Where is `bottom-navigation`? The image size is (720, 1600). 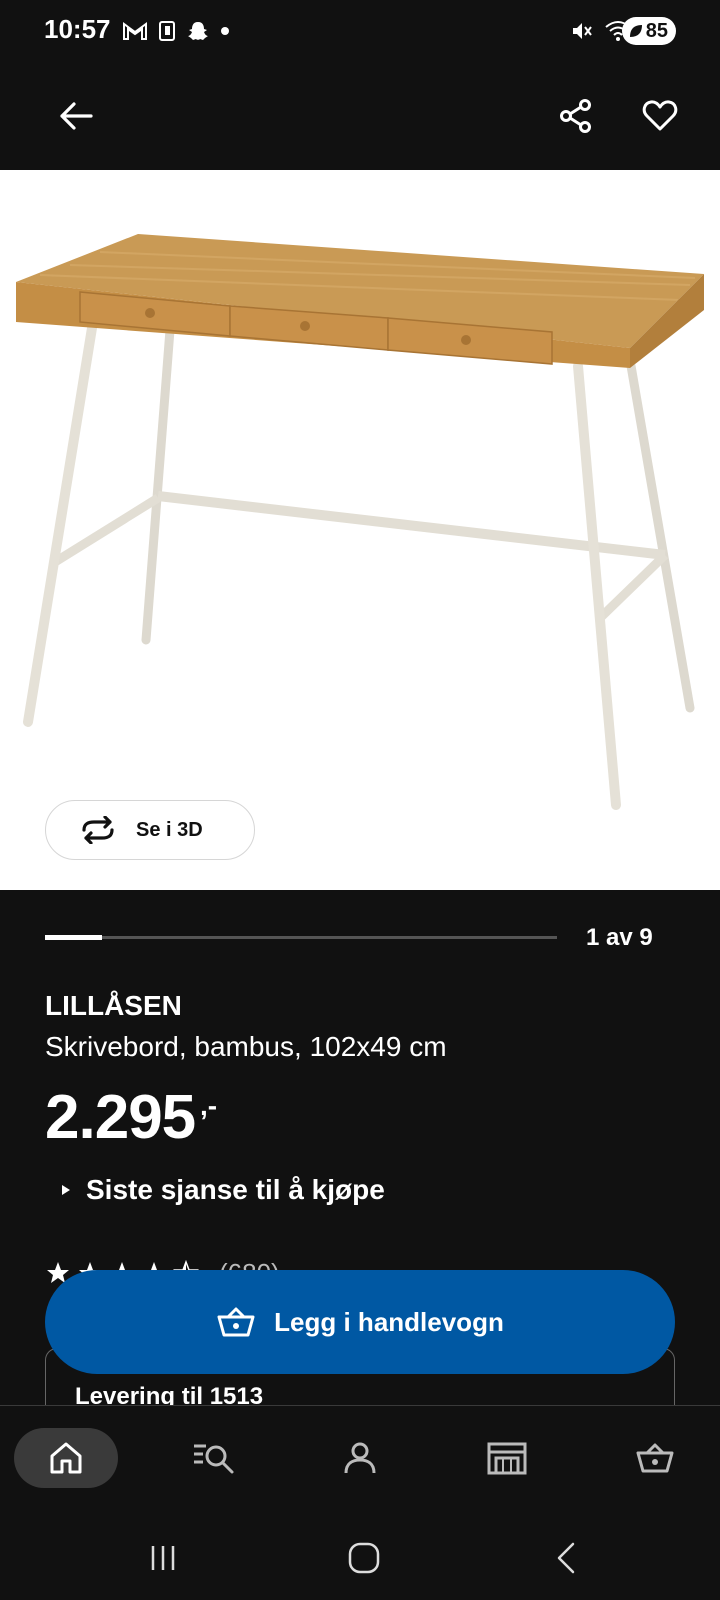 bottom-navigation is located at coordinates (360, 1459).